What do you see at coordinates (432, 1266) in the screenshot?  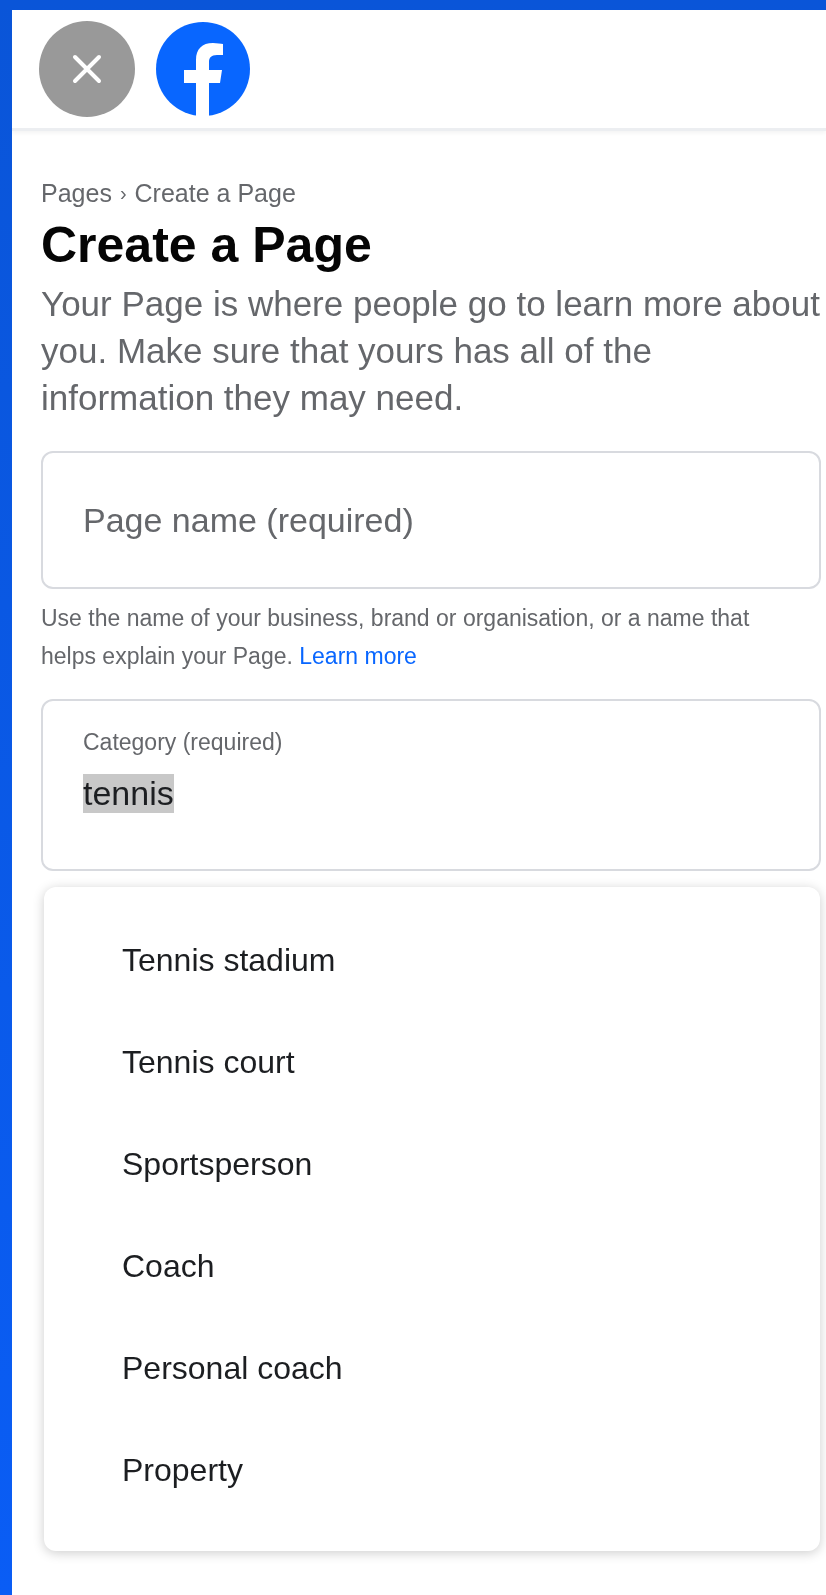 I see `suggestion-option: Coach` at bounding box center [432, 1266].